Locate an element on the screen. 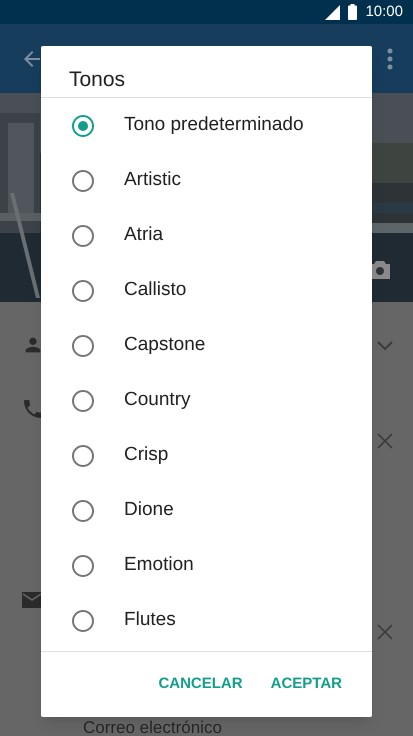 The width and height of the screenshot is (413, 736). ringtone-option: Dione is located at coordinates (206, 510).